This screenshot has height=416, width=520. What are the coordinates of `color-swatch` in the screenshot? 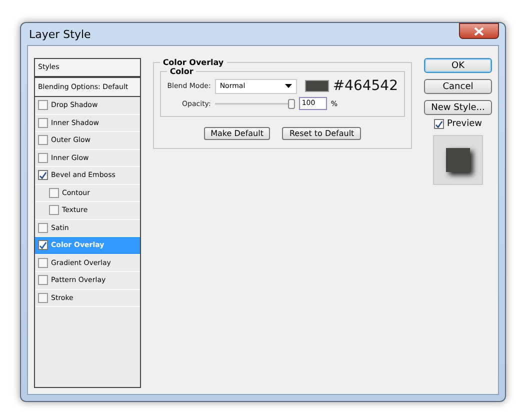 It's located at (316, 86).